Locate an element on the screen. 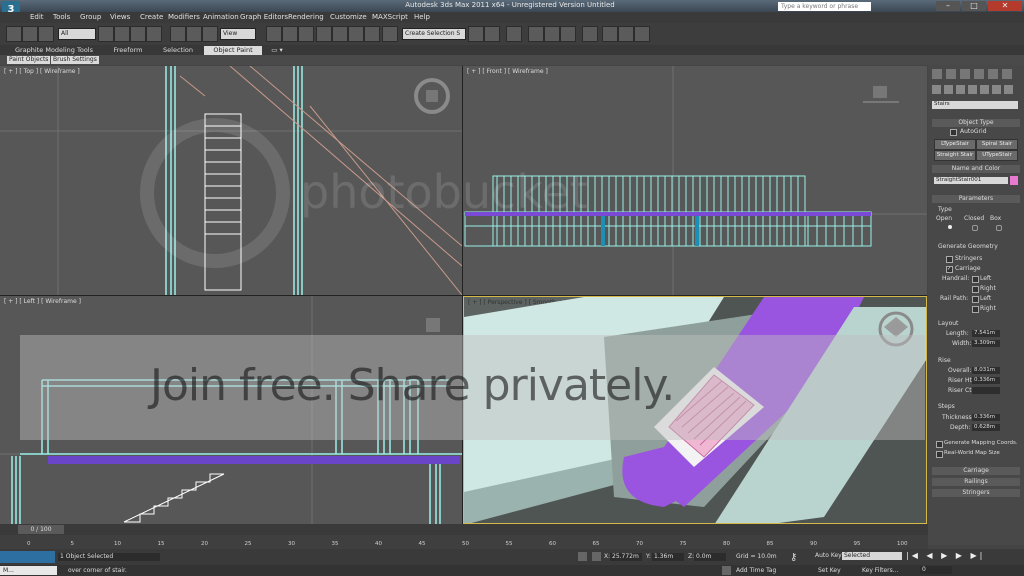  modify-tab-icon is located at coordinates (951, 74).